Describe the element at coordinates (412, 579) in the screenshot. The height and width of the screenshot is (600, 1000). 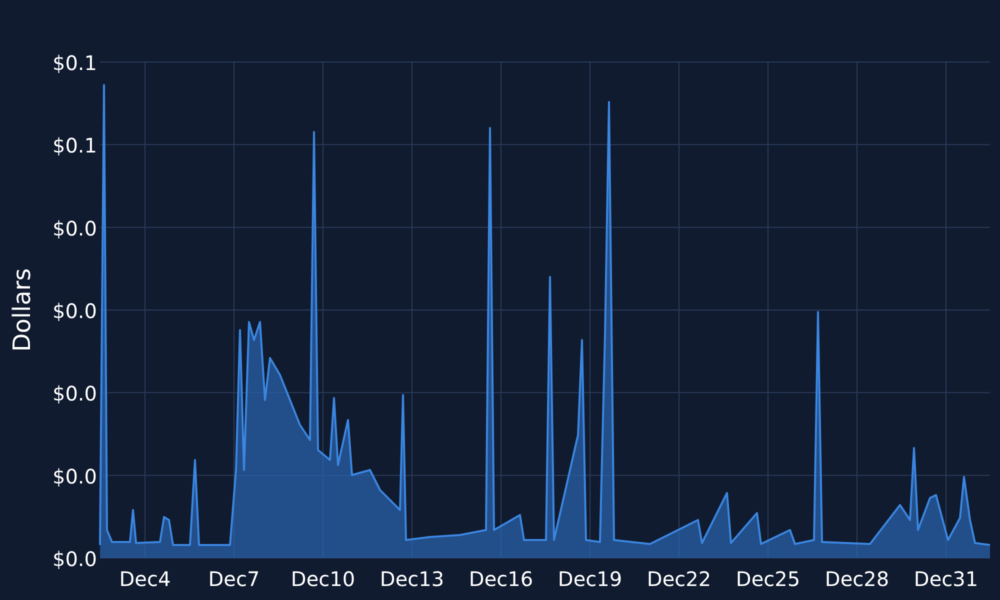
I see `axis-label: Dec13` at that location.